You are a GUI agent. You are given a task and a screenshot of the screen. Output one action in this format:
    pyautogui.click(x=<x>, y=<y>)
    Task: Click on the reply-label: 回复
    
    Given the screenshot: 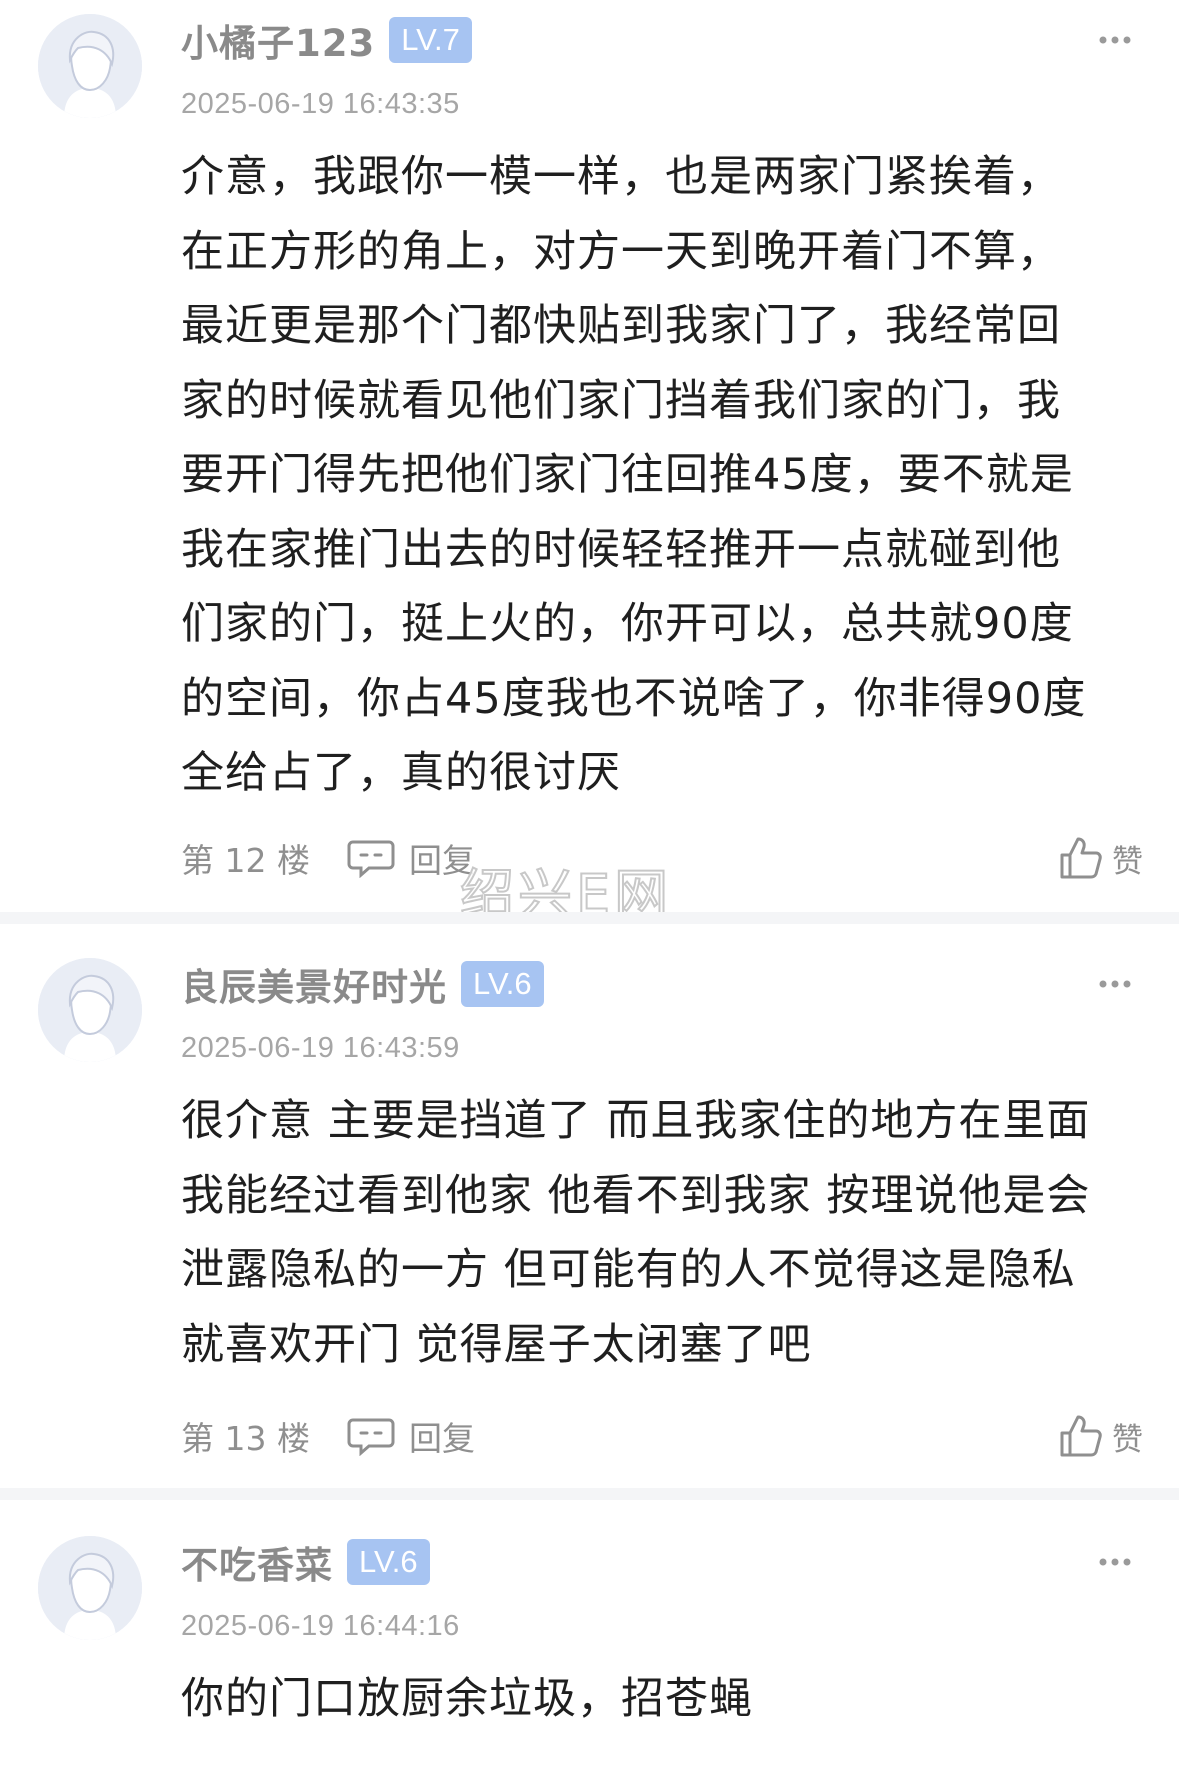 What is the action you would take?
    pyautogui.click(x=442, y=1438)
    